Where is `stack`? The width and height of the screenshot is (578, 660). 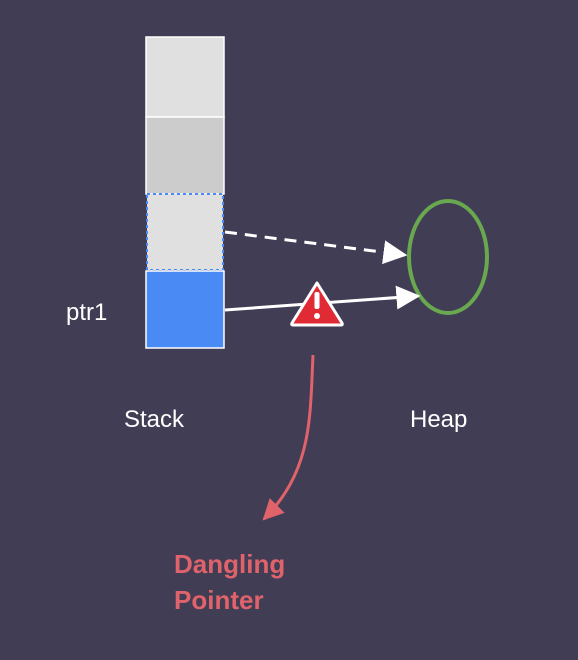 stack is located at coordinates (185, 192).